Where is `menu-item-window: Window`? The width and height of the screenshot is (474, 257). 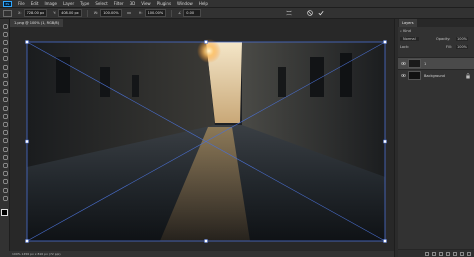 menu-item-window: Window is located at coordinates (185, 3).